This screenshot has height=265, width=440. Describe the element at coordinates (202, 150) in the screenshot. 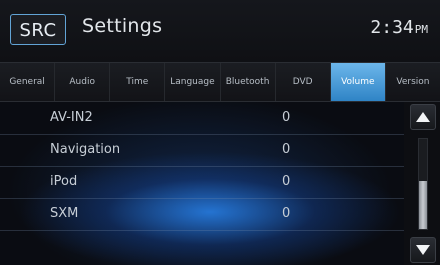

I see `list-item: Navigation 0` at that location.